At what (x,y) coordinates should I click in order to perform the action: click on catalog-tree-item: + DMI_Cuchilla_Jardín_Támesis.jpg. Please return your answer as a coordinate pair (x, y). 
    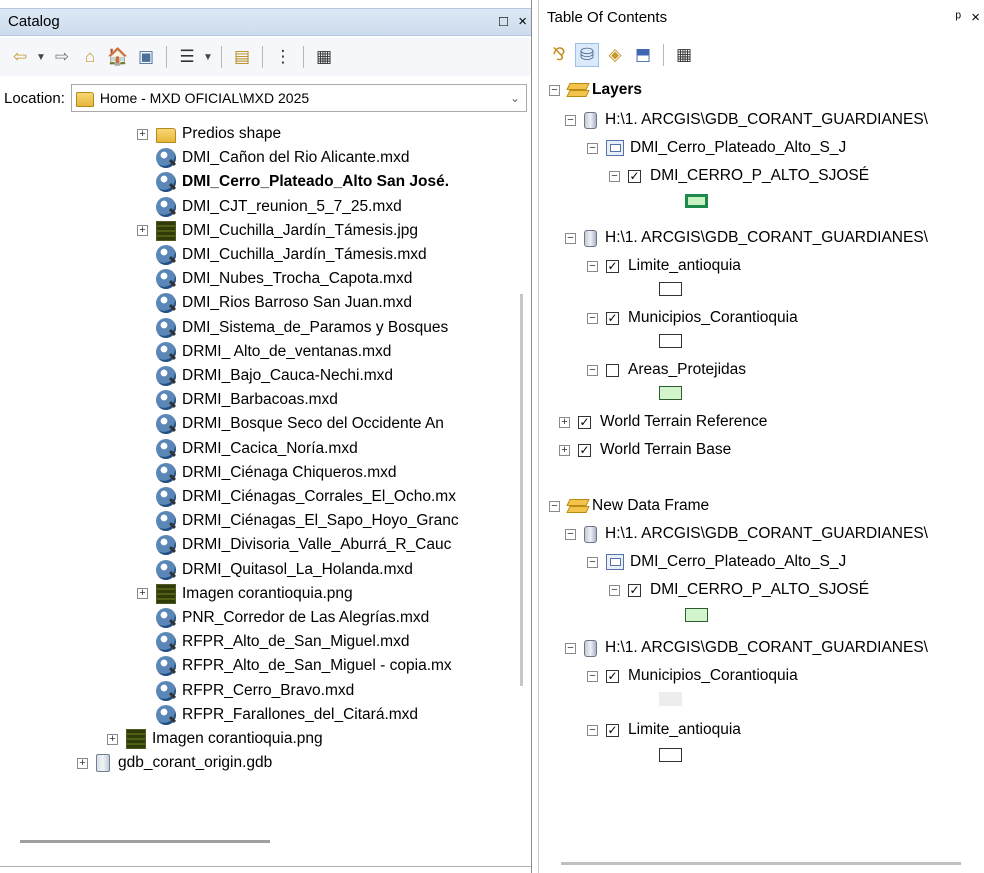
    Looking at the image, I should click on (277, 231).